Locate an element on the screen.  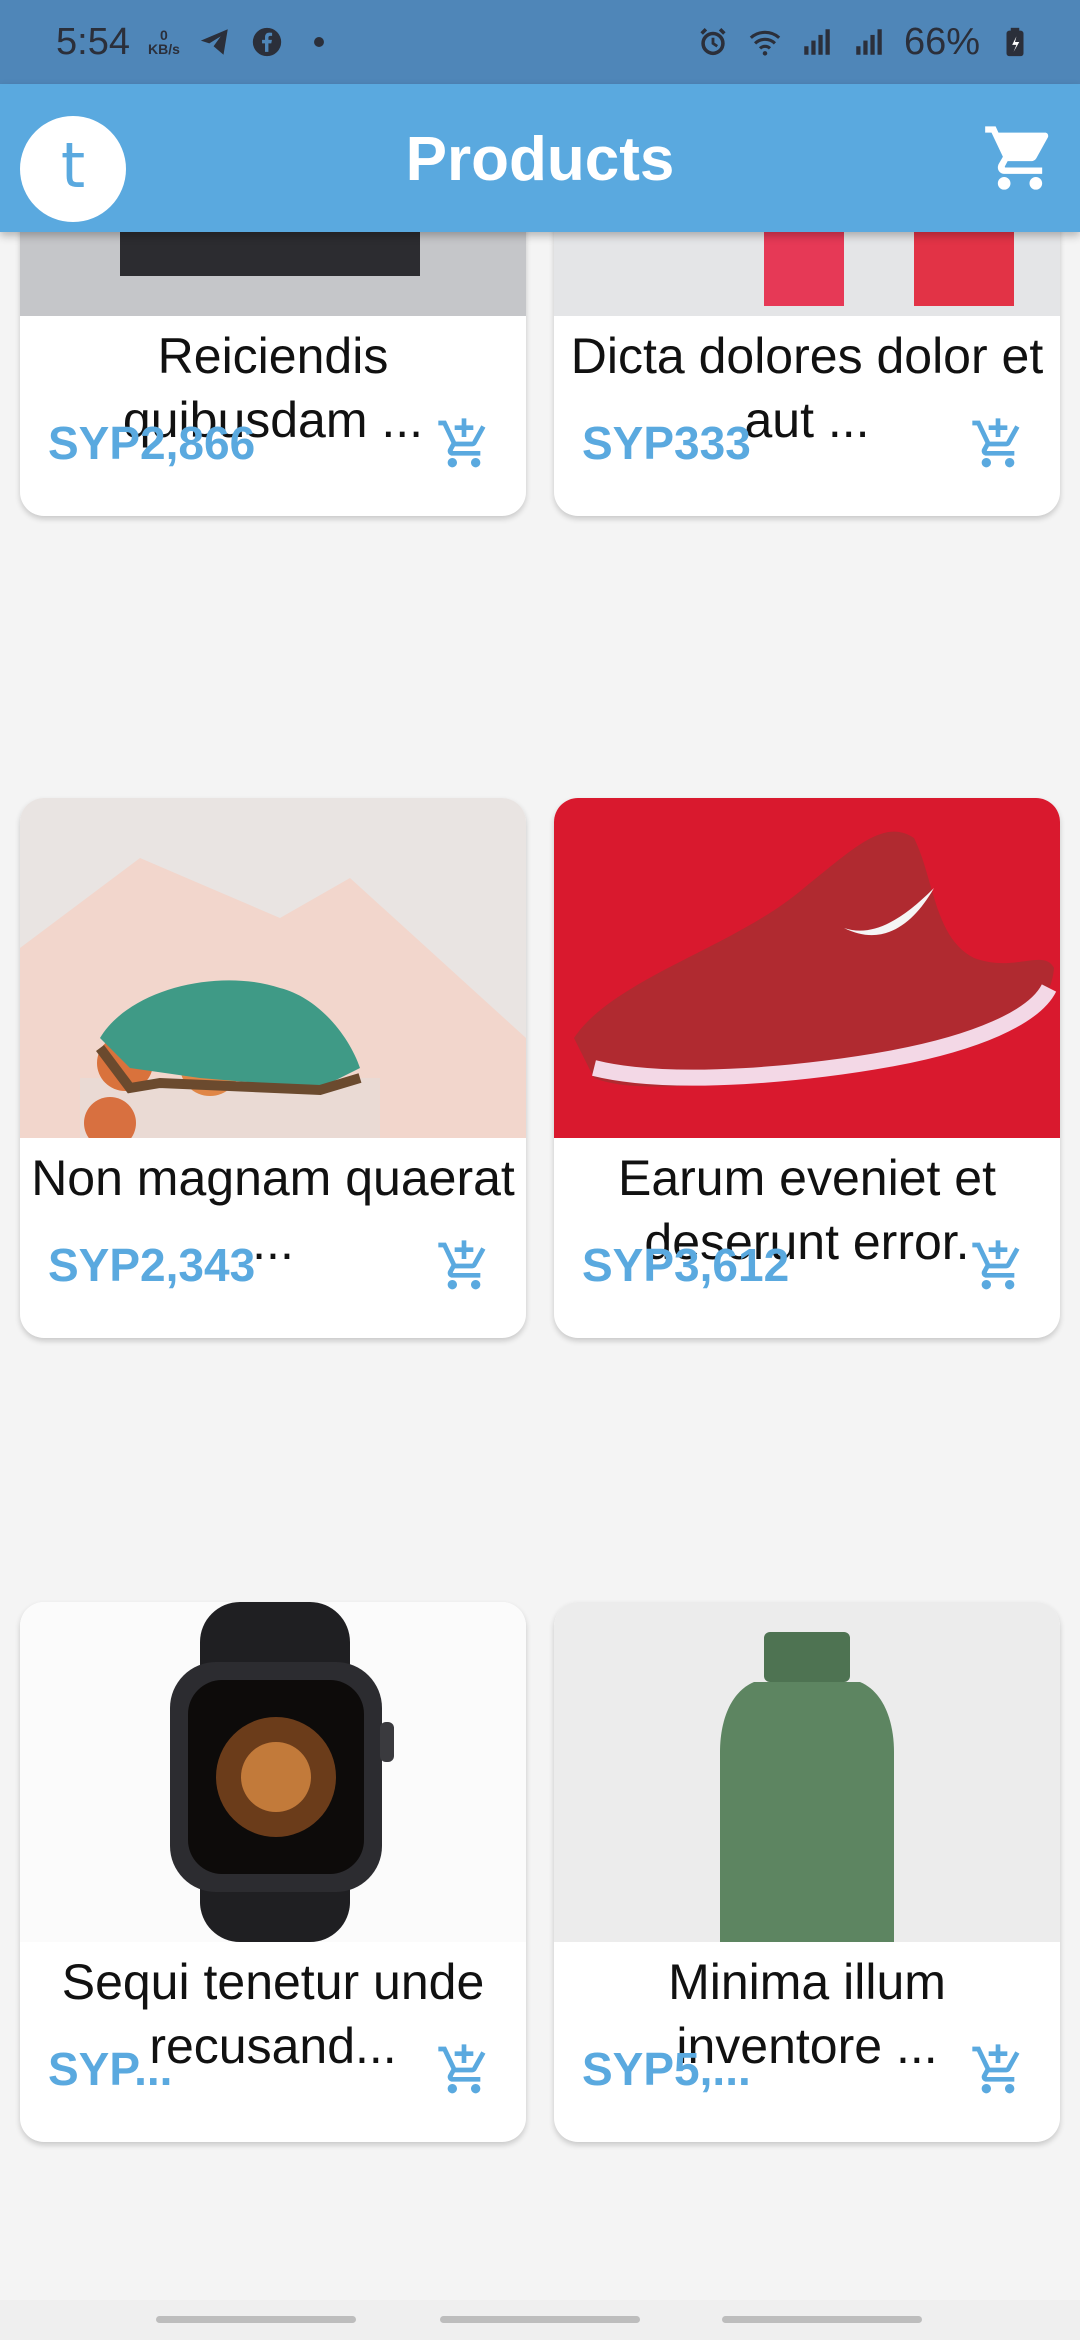
nav-back-button is located at coordinates (822, 2319).